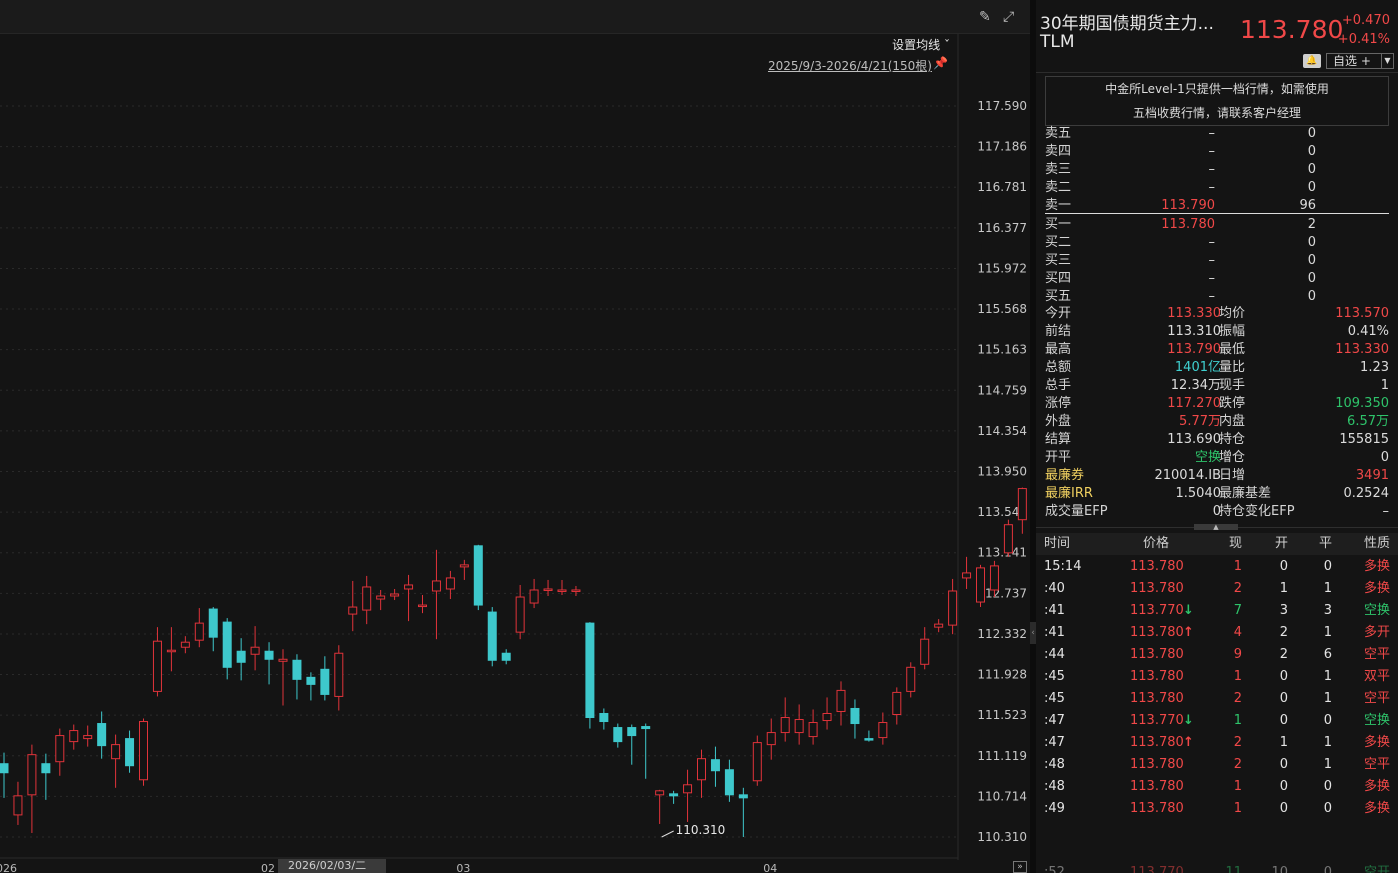 The height and width of the screenshot is (873, 1398). Describe the element at coordinates (1217, 765) in the screenshot. I see `tick-row: :48 113.780 2 0 1 空平` at that location.